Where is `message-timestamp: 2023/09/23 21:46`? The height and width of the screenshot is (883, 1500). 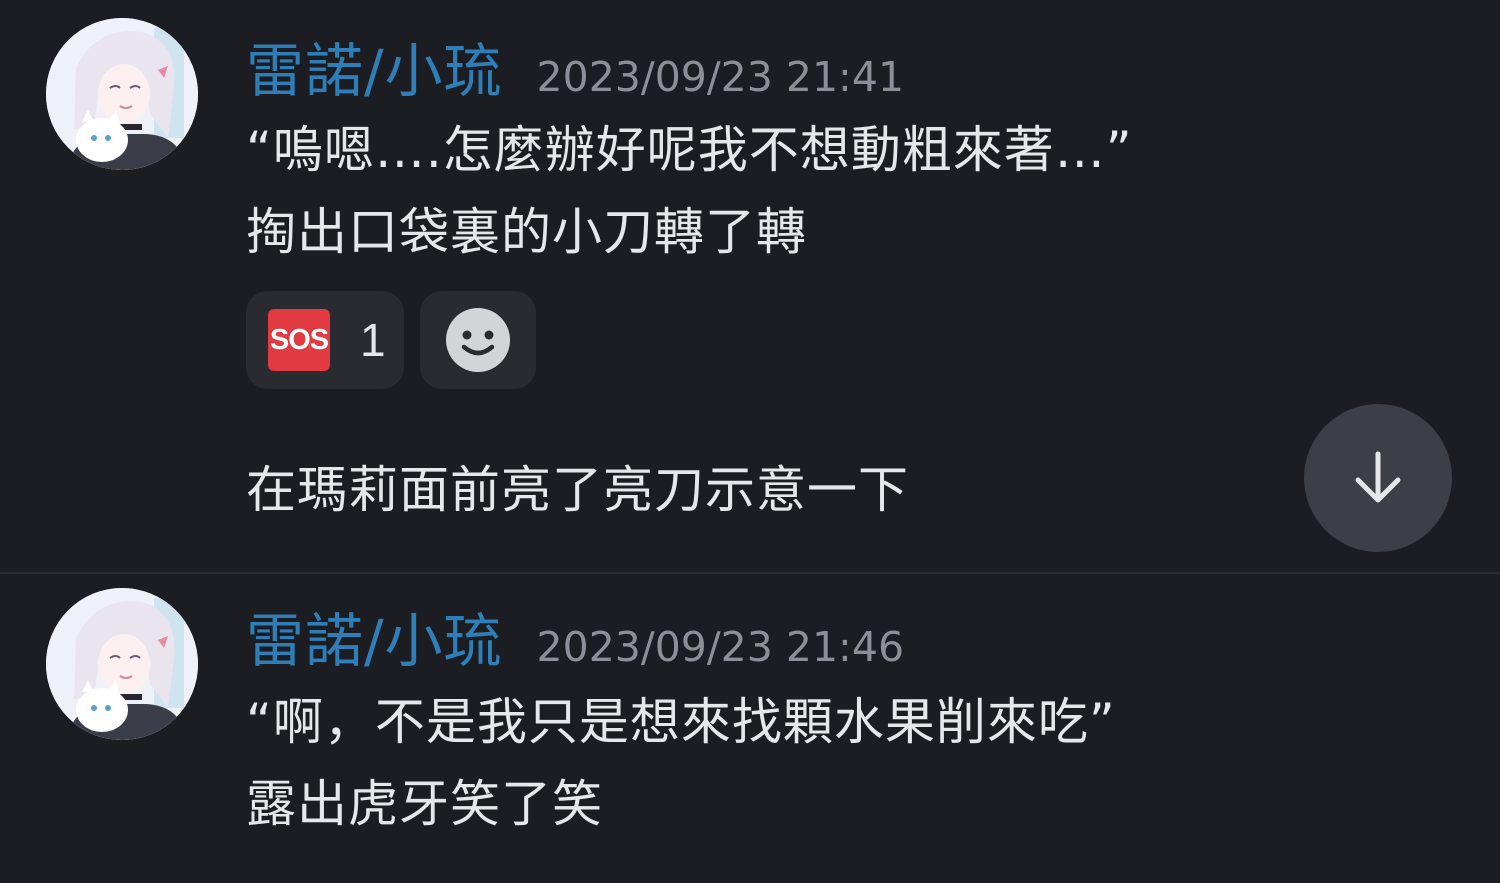 message-timestamp: 2023/09/23 21:46 is located at coordinates (720, 647).